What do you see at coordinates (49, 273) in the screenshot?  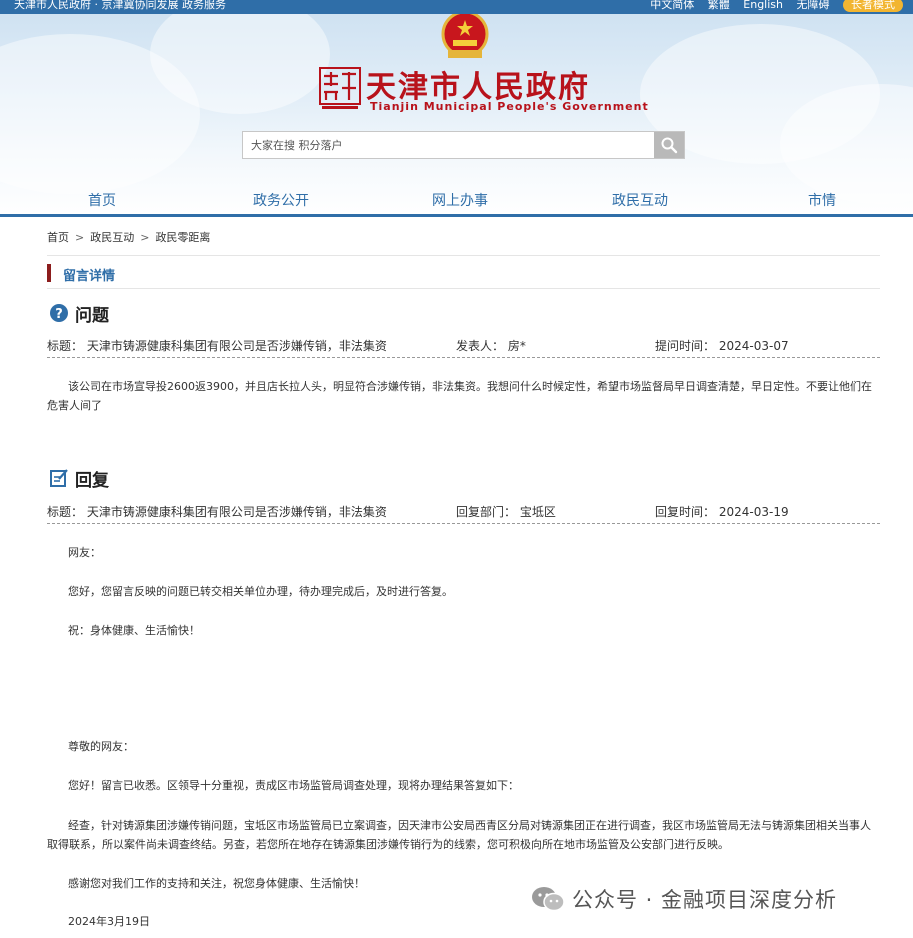 I see `section-accent-bar` at bounding box center [49, 273].